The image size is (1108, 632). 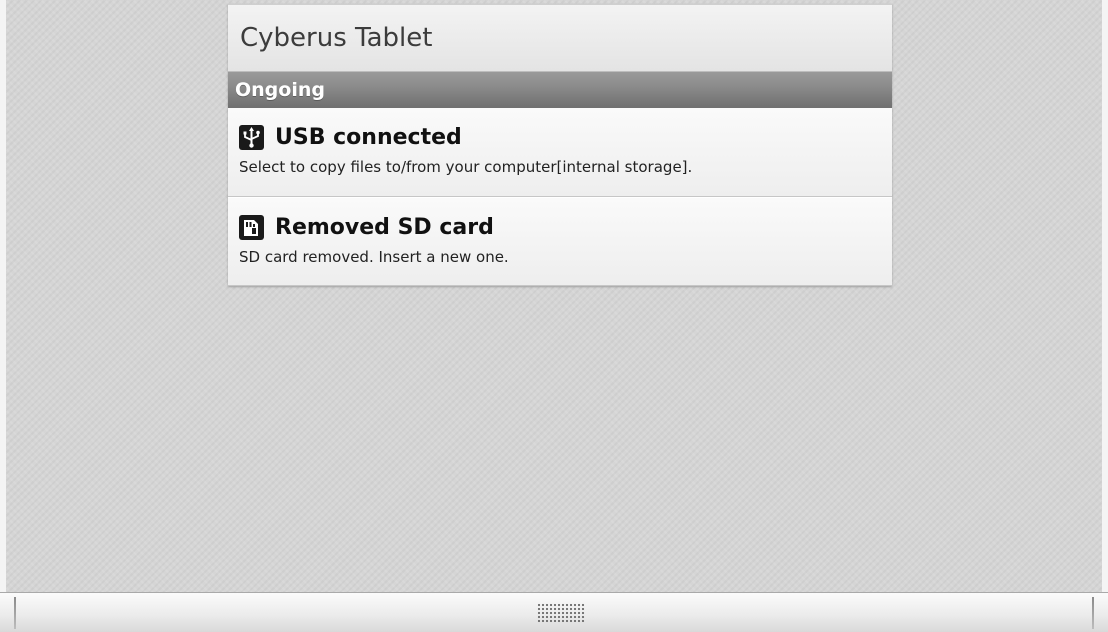 What do you see at coordinates (560, 38) in the screenshot?
I see `panel-title: Cyberus Tablet` at bounding box center [560, 38].